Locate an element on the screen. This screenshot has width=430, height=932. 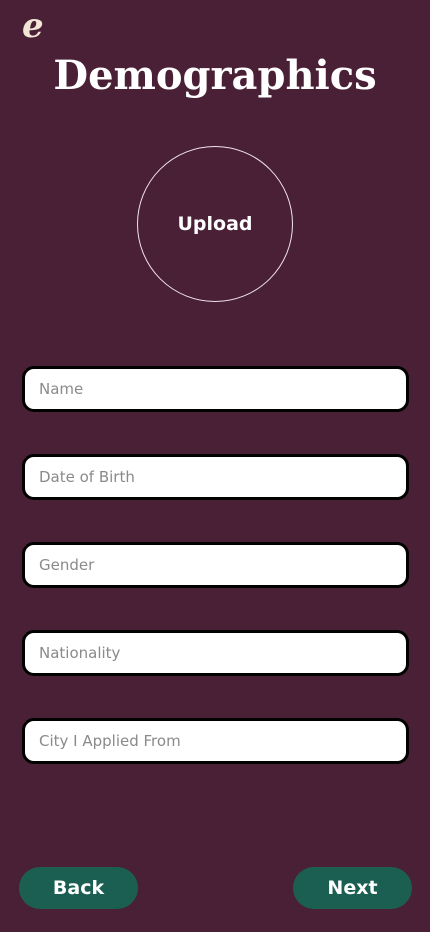
upload-photo-button: Upload is located at coordinates (215, 224).